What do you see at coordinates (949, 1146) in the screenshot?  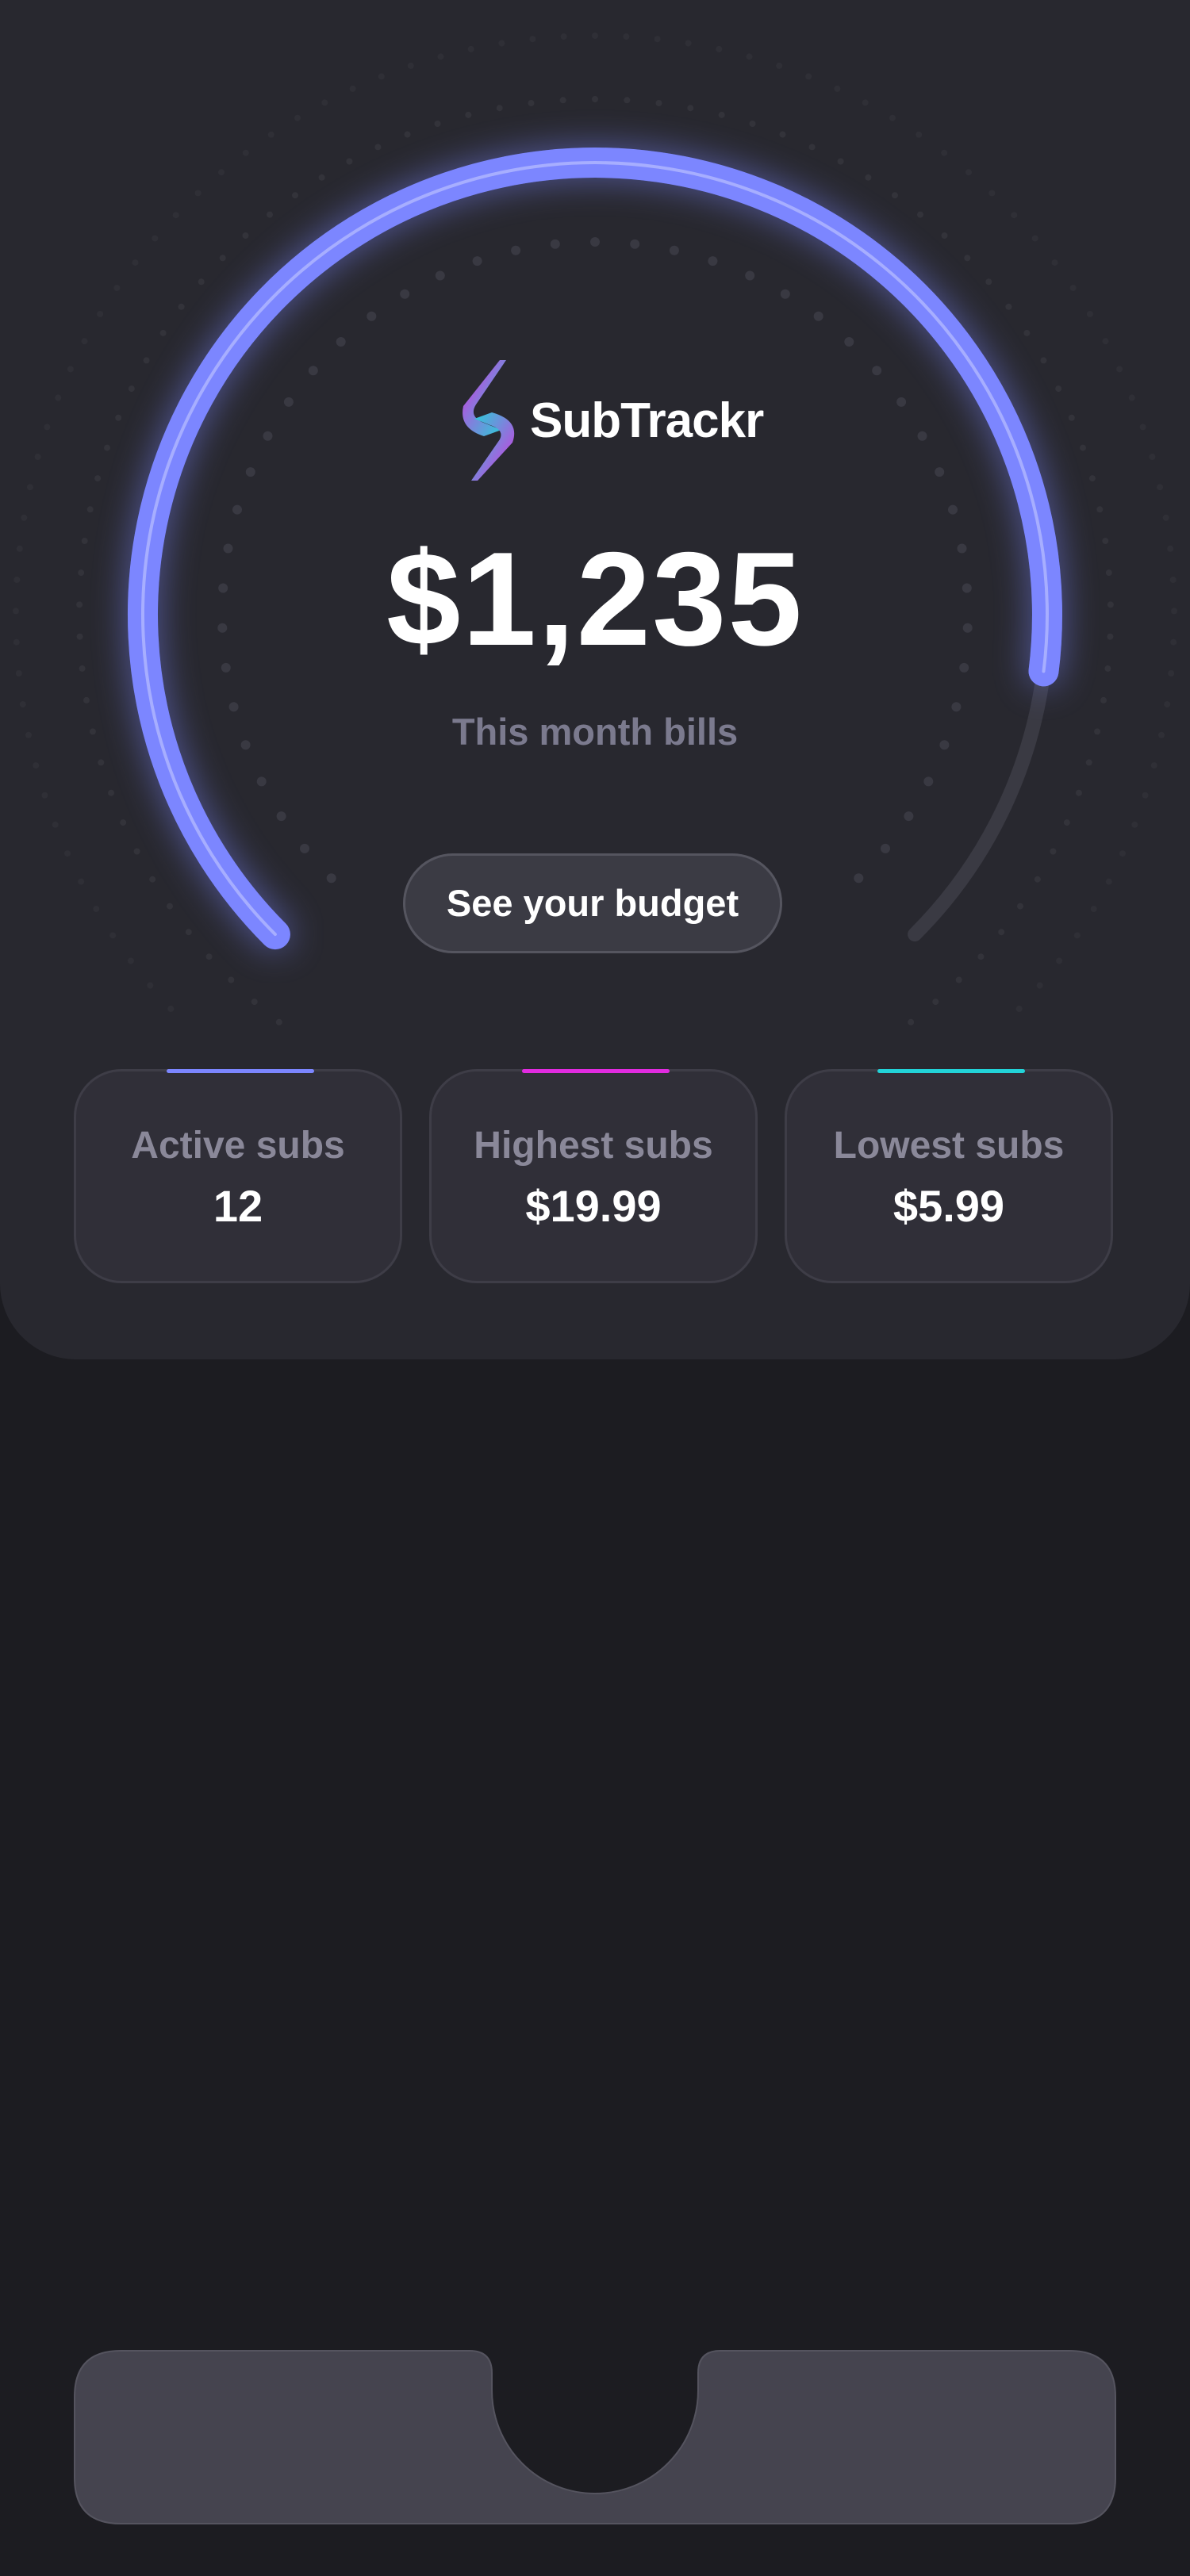 I see `card-label: Lowest subs` at bounding box center [949, 1146].